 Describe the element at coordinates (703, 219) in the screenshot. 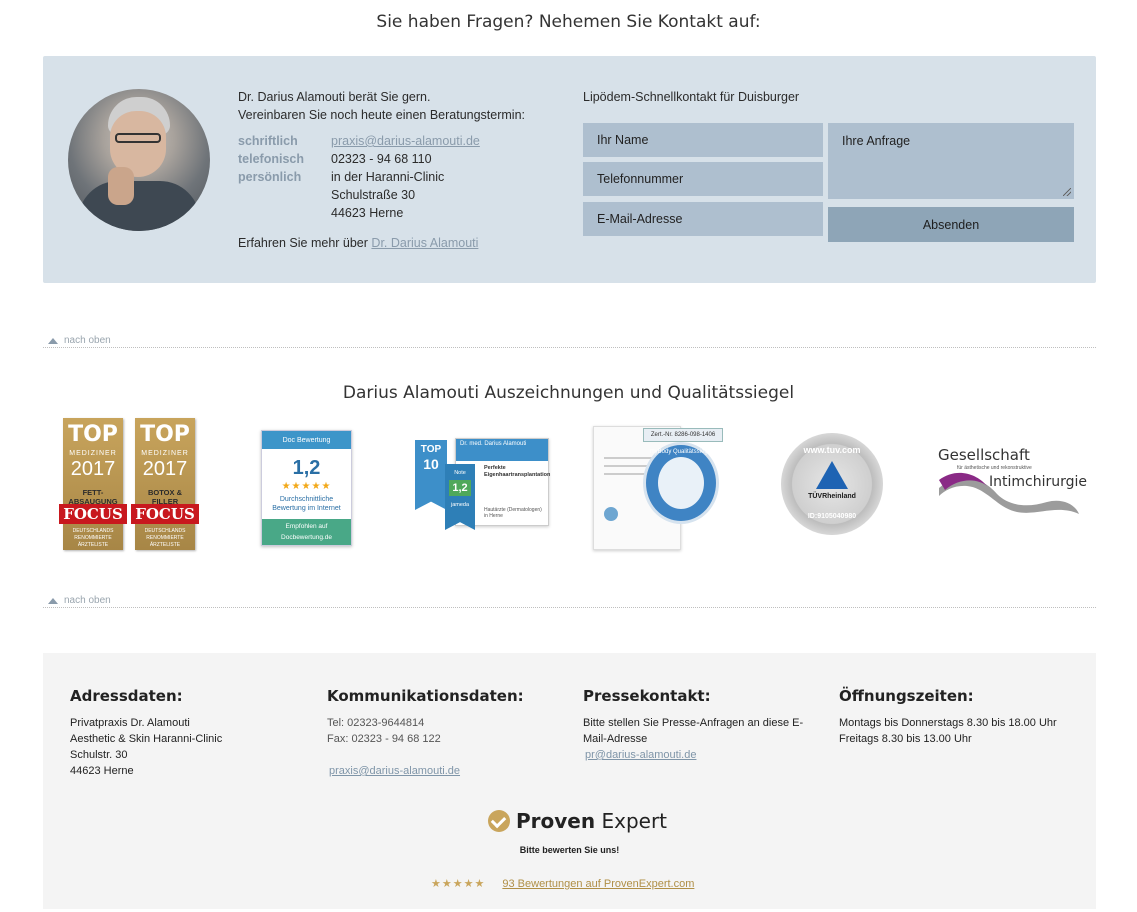

I see `email-field: E-Mail-Adresse` at that location.